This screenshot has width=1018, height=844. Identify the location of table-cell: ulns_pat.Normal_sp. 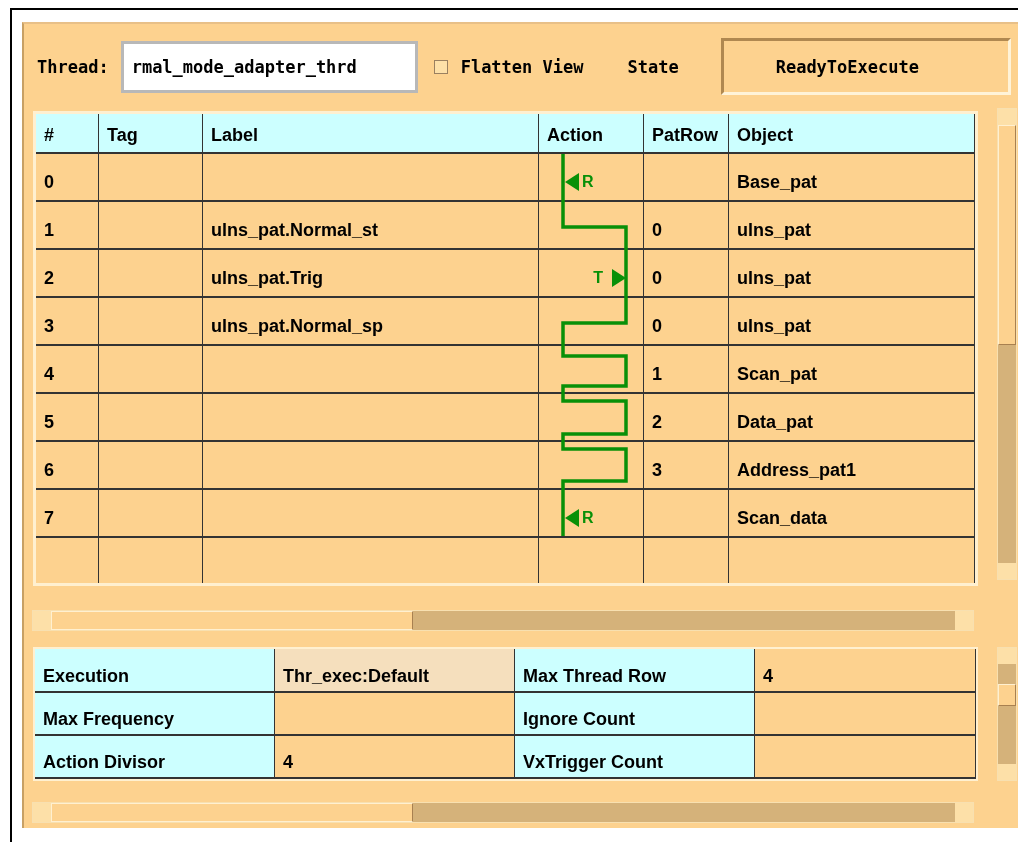
(371, 322).